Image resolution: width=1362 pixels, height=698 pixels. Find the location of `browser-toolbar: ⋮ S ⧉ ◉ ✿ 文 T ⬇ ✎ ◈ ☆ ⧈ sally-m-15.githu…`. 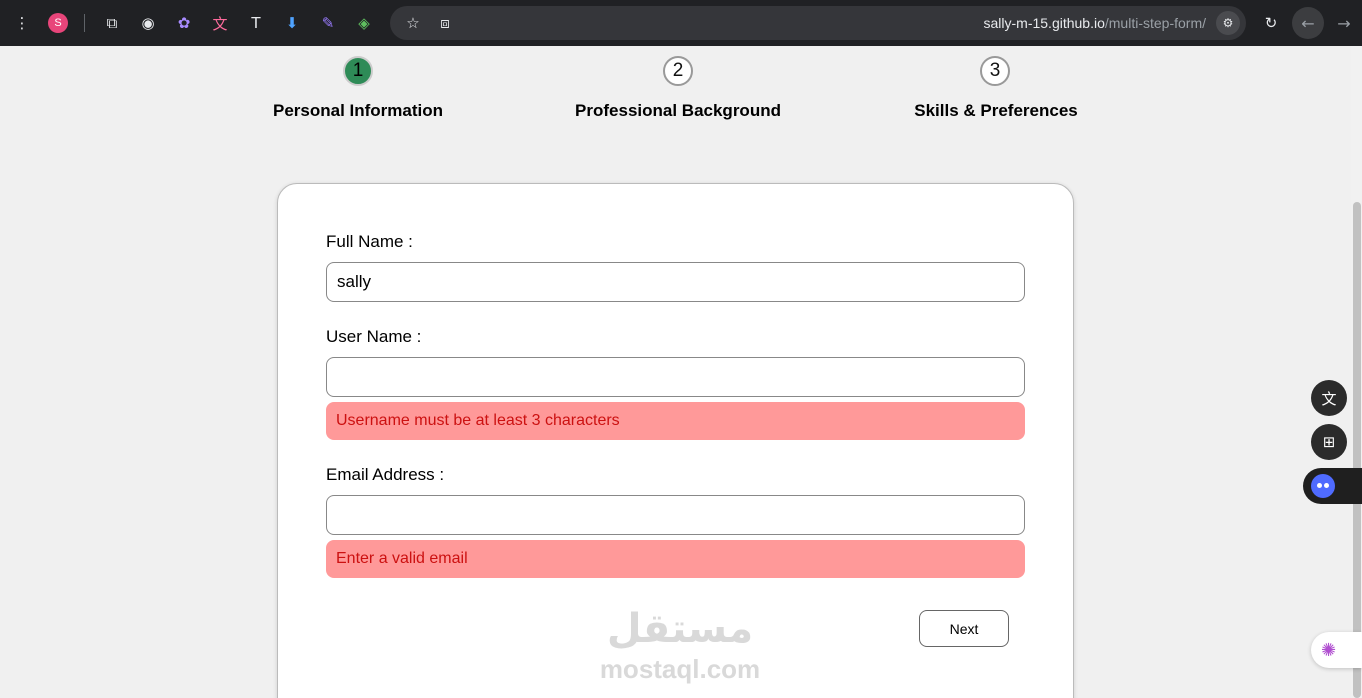

browser-toolbar: ⋮ S ⧉ ◉ ✿ 文 T ⬇ ✎ ◈ ☆ ⧈ sally-m-15.githu… is located at coordinates (681, 23).